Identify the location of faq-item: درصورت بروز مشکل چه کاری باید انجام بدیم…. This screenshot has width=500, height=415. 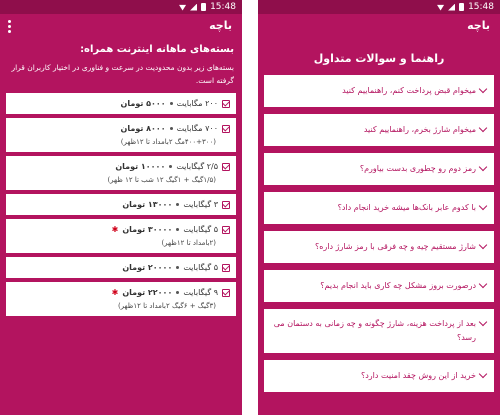
(379, 286).